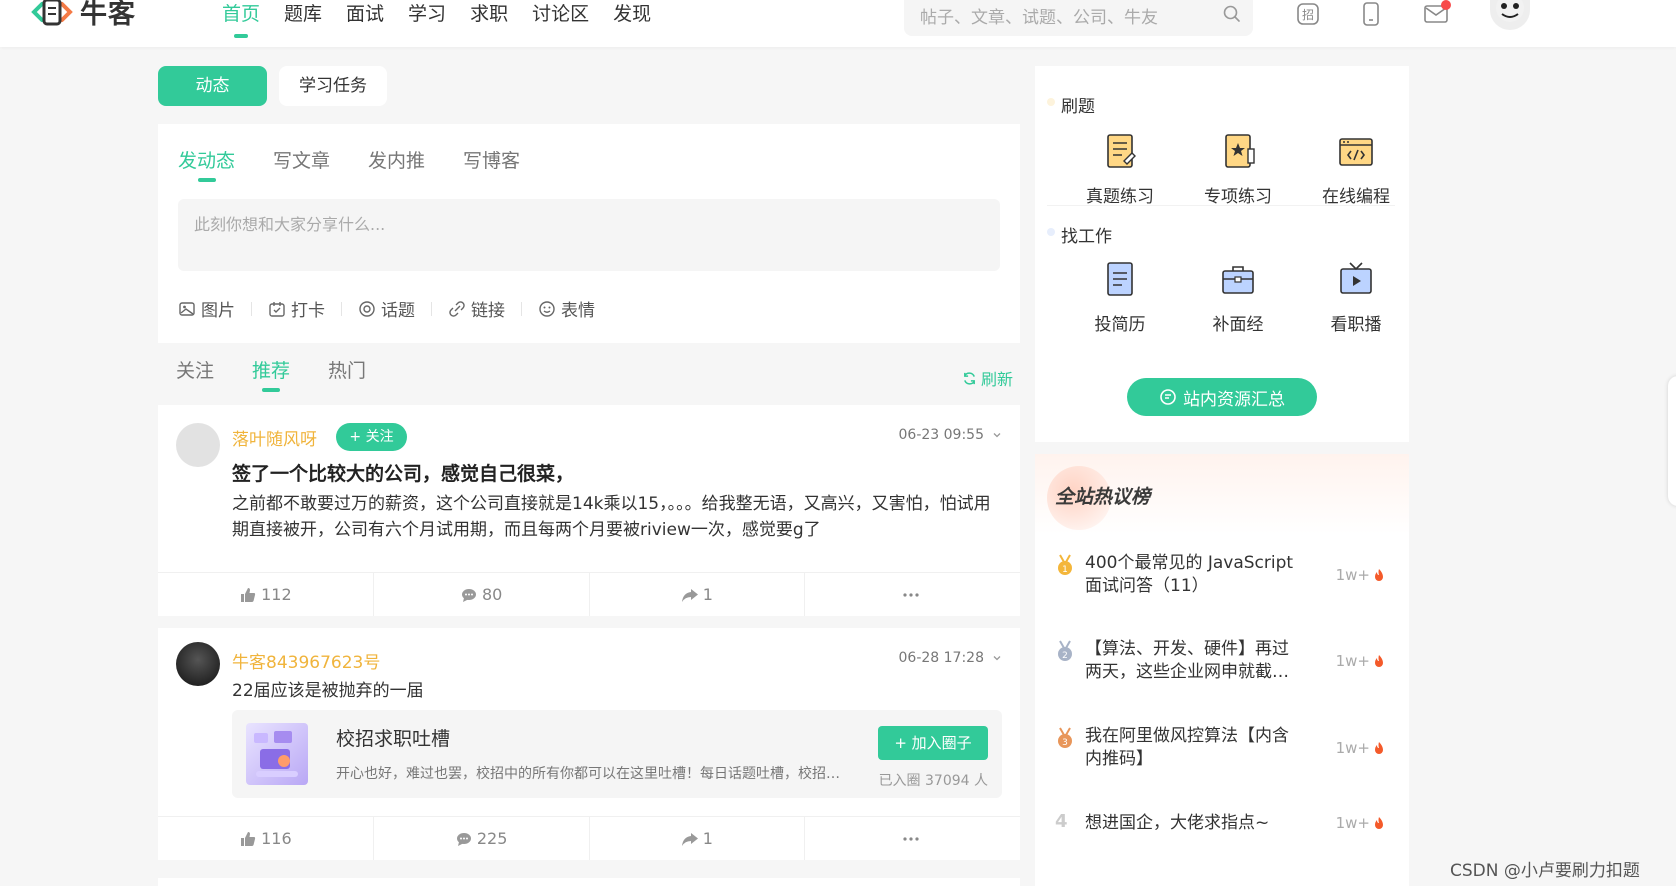 Image resolution: width=1676 pixels, height=886 pixels. I want to click on circle-member-count: 已入圈 37094 人, so click(933, 781).